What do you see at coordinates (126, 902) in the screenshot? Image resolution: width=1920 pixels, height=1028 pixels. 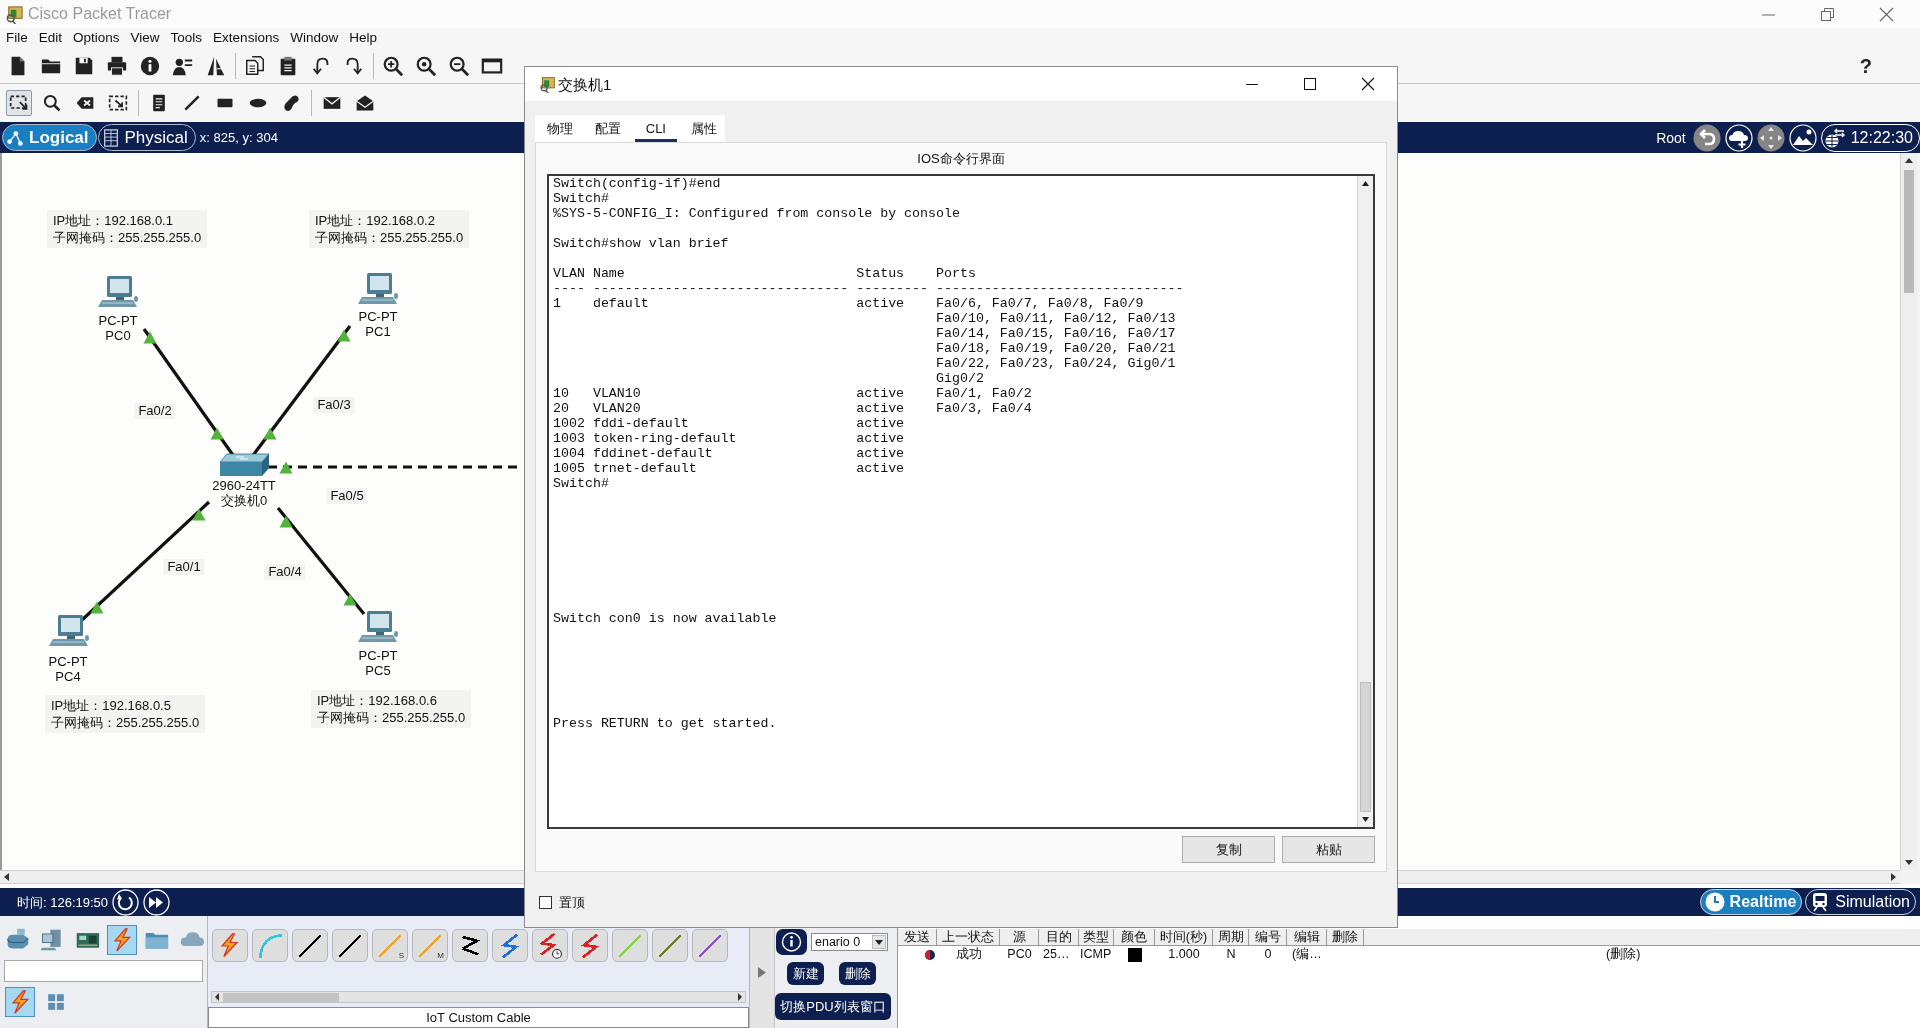 I see `reset-time-icon` at bounding box center [126, 902].